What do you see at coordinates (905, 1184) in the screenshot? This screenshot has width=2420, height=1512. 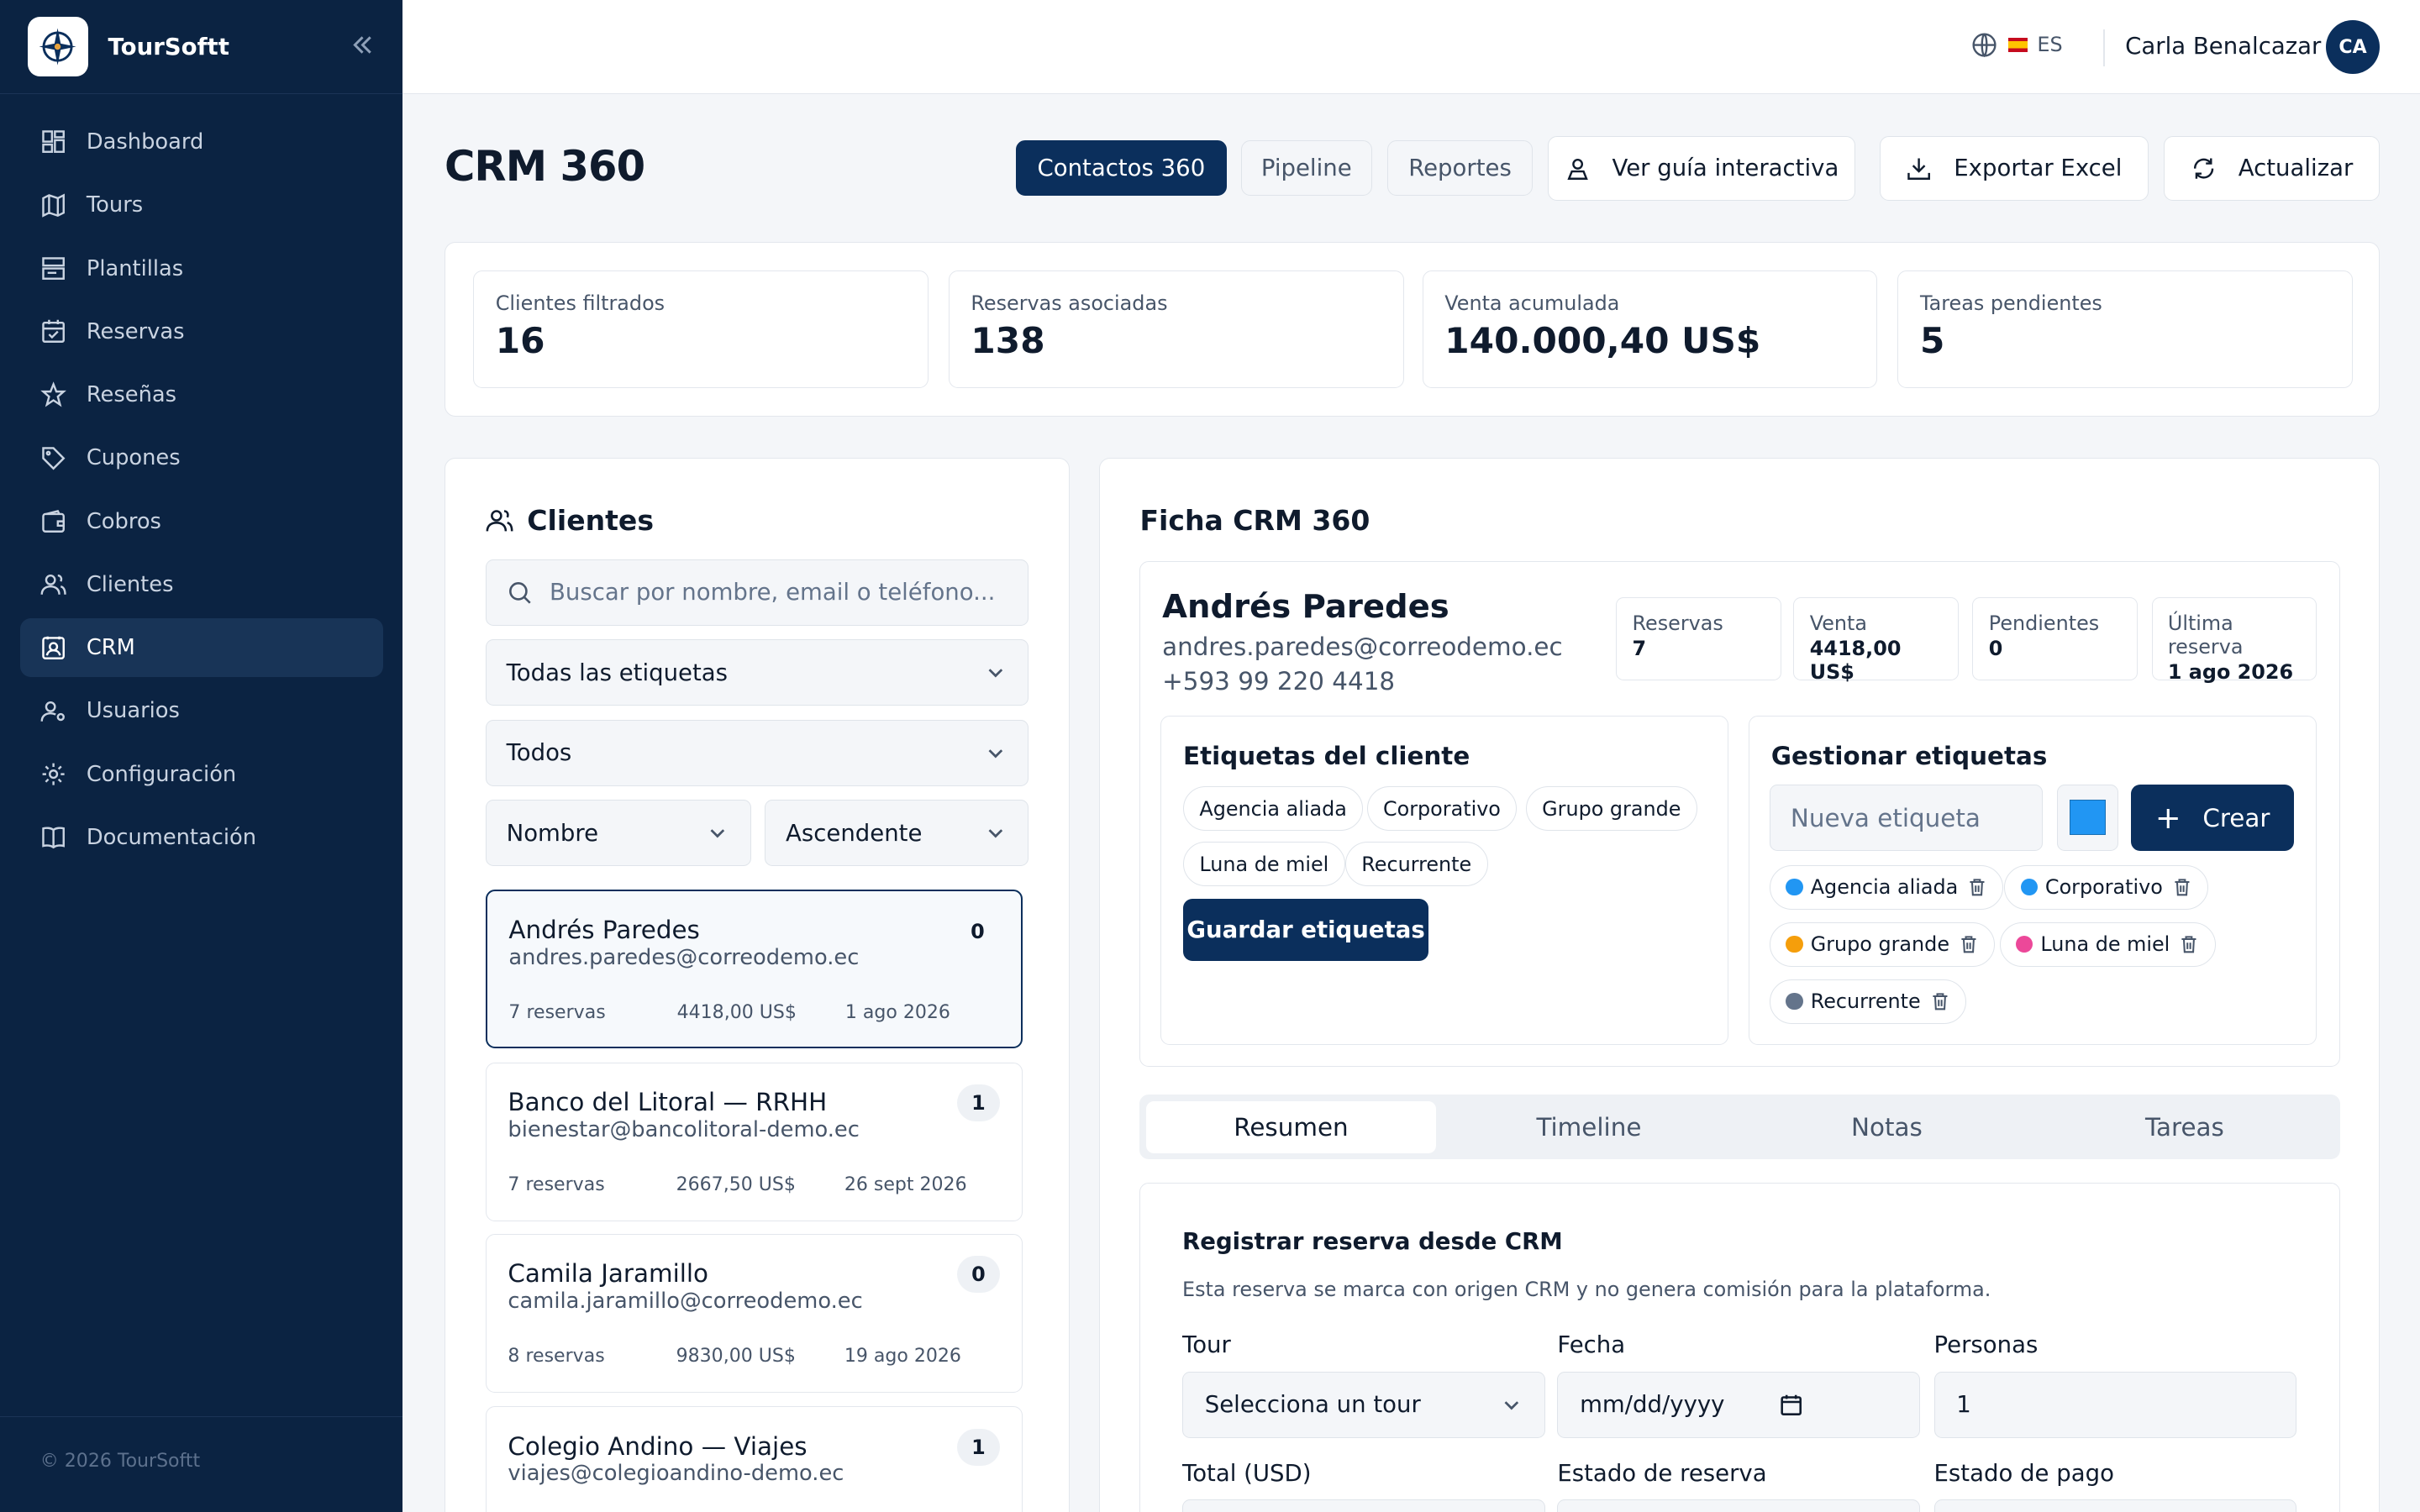 I see `client-fecha: 26 sept 2026` at bounding box center [905, 1184].